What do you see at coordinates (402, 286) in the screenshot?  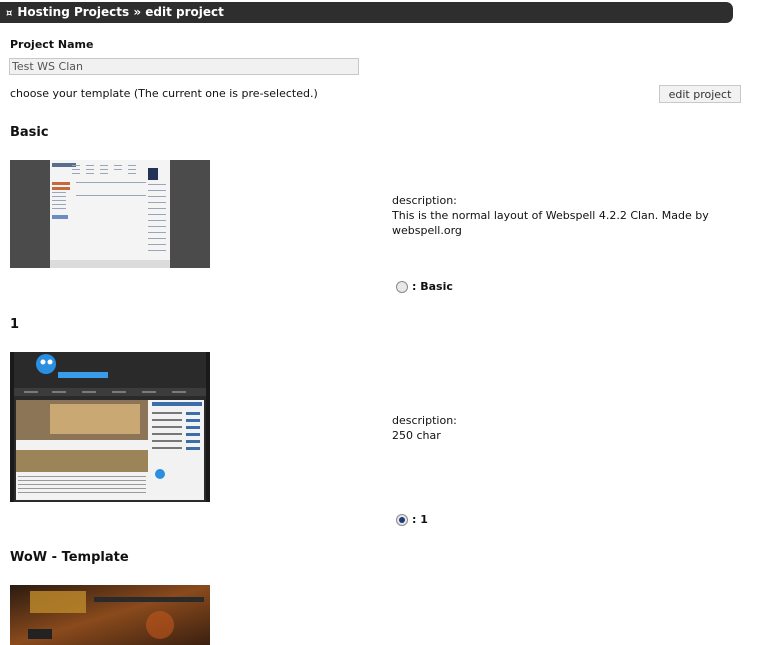 I see `template-radio-basic` at bounding box center [402, 286].